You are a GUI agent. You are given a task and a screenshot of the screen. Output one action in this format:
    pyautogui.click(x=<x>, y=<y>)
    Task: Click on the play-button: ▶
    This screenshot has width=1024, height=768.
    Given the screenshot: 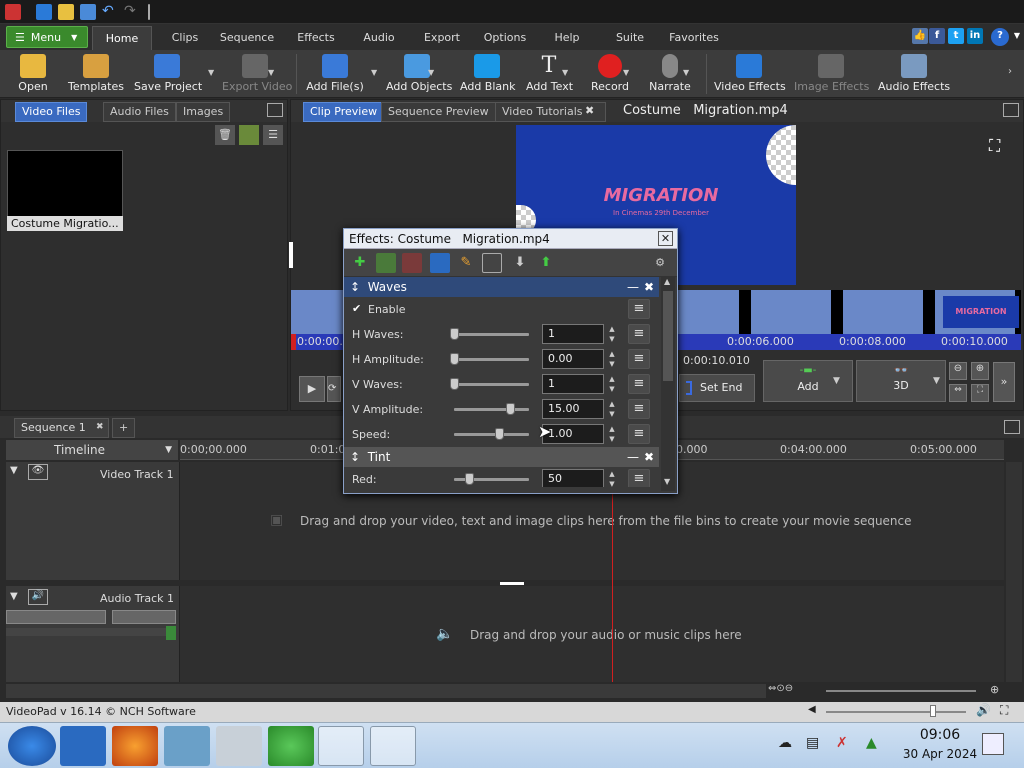 What is the action you would take?
    pyautogui.click(x=312, y=389)
    